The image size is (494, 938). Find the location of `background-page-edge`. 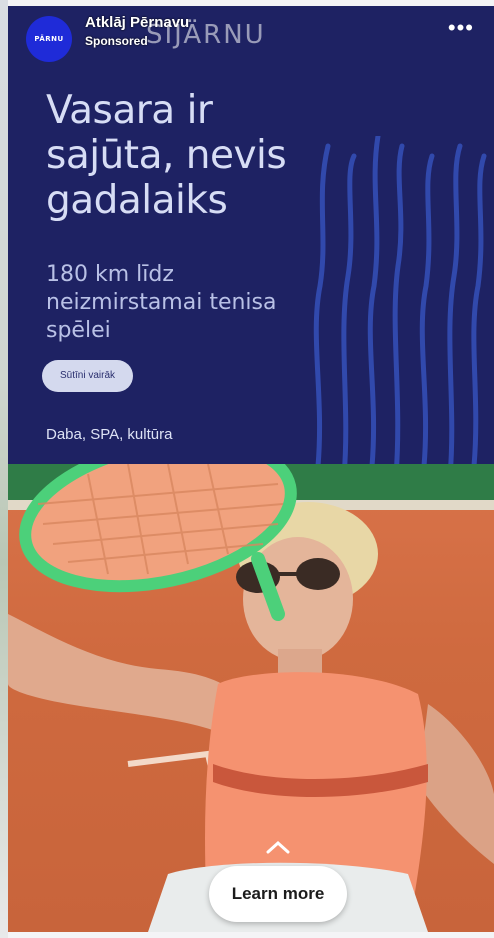

background-page-edge is located at coordinates (4, 469).